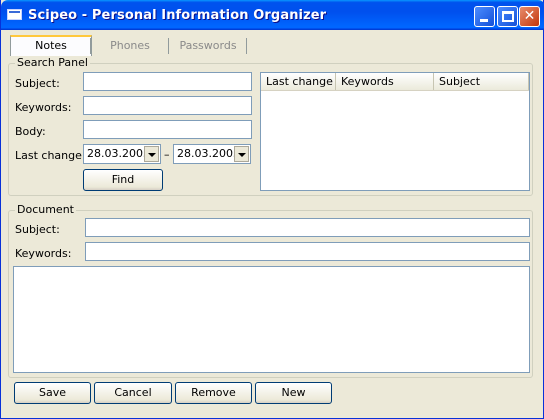 The height and width of the screenshot is (419, 544). Describe the element at coordinates (167, 81) in the screenshot. I see `search-subject-input` at that location.